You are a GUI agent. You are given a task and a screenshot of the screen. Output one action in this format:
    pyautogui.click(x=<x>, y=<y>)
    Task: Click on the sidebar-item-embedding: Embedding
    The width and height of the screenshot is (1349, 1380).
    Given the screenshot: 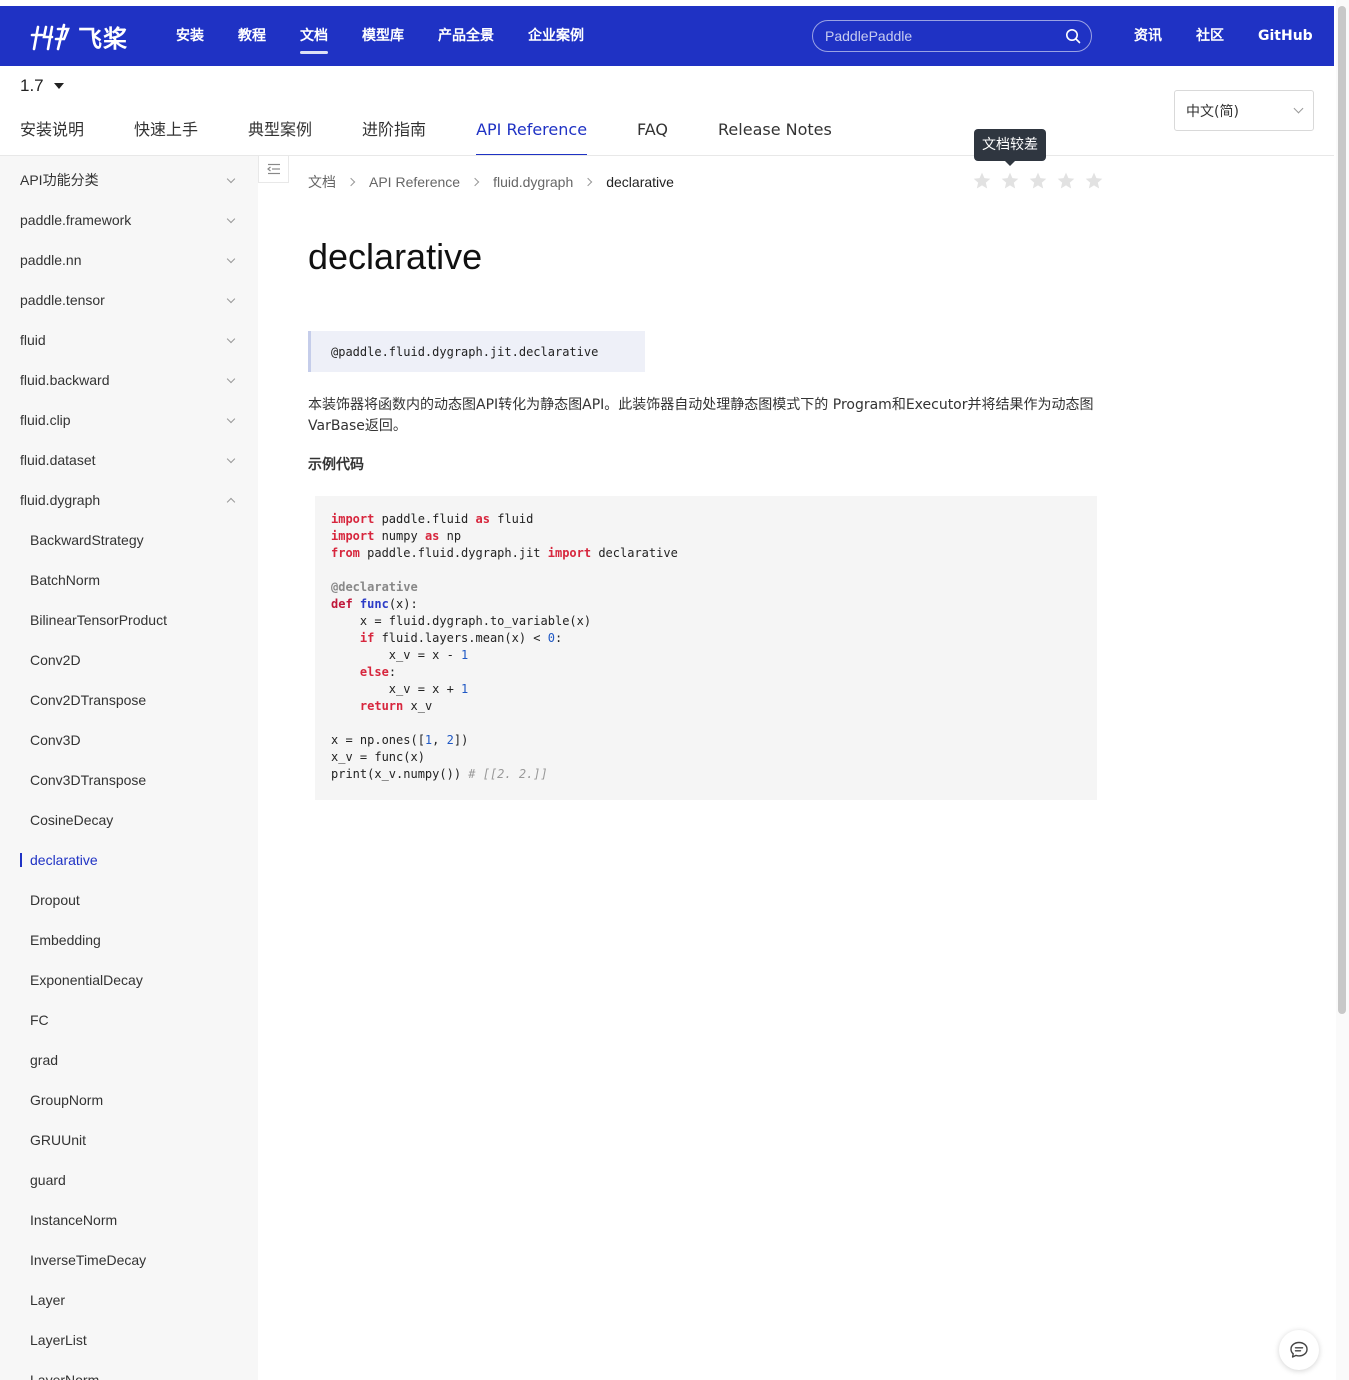 What is the action you would take?
    pyautogui.click(x=129, y=940)
    